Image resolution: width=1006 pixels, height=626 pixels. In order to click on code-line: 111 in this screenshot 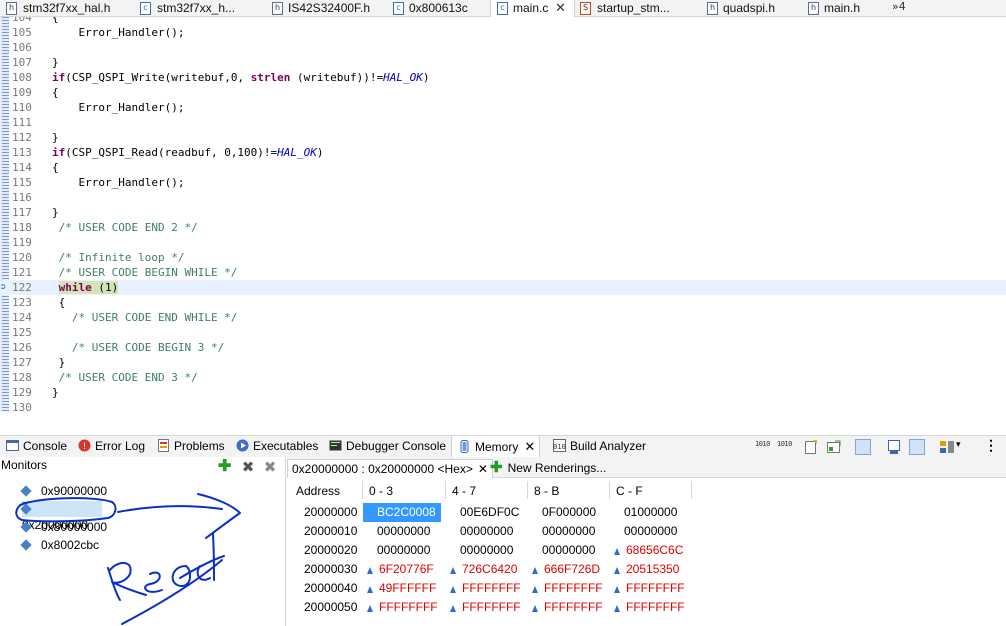, I will do `click(22, 122)`.